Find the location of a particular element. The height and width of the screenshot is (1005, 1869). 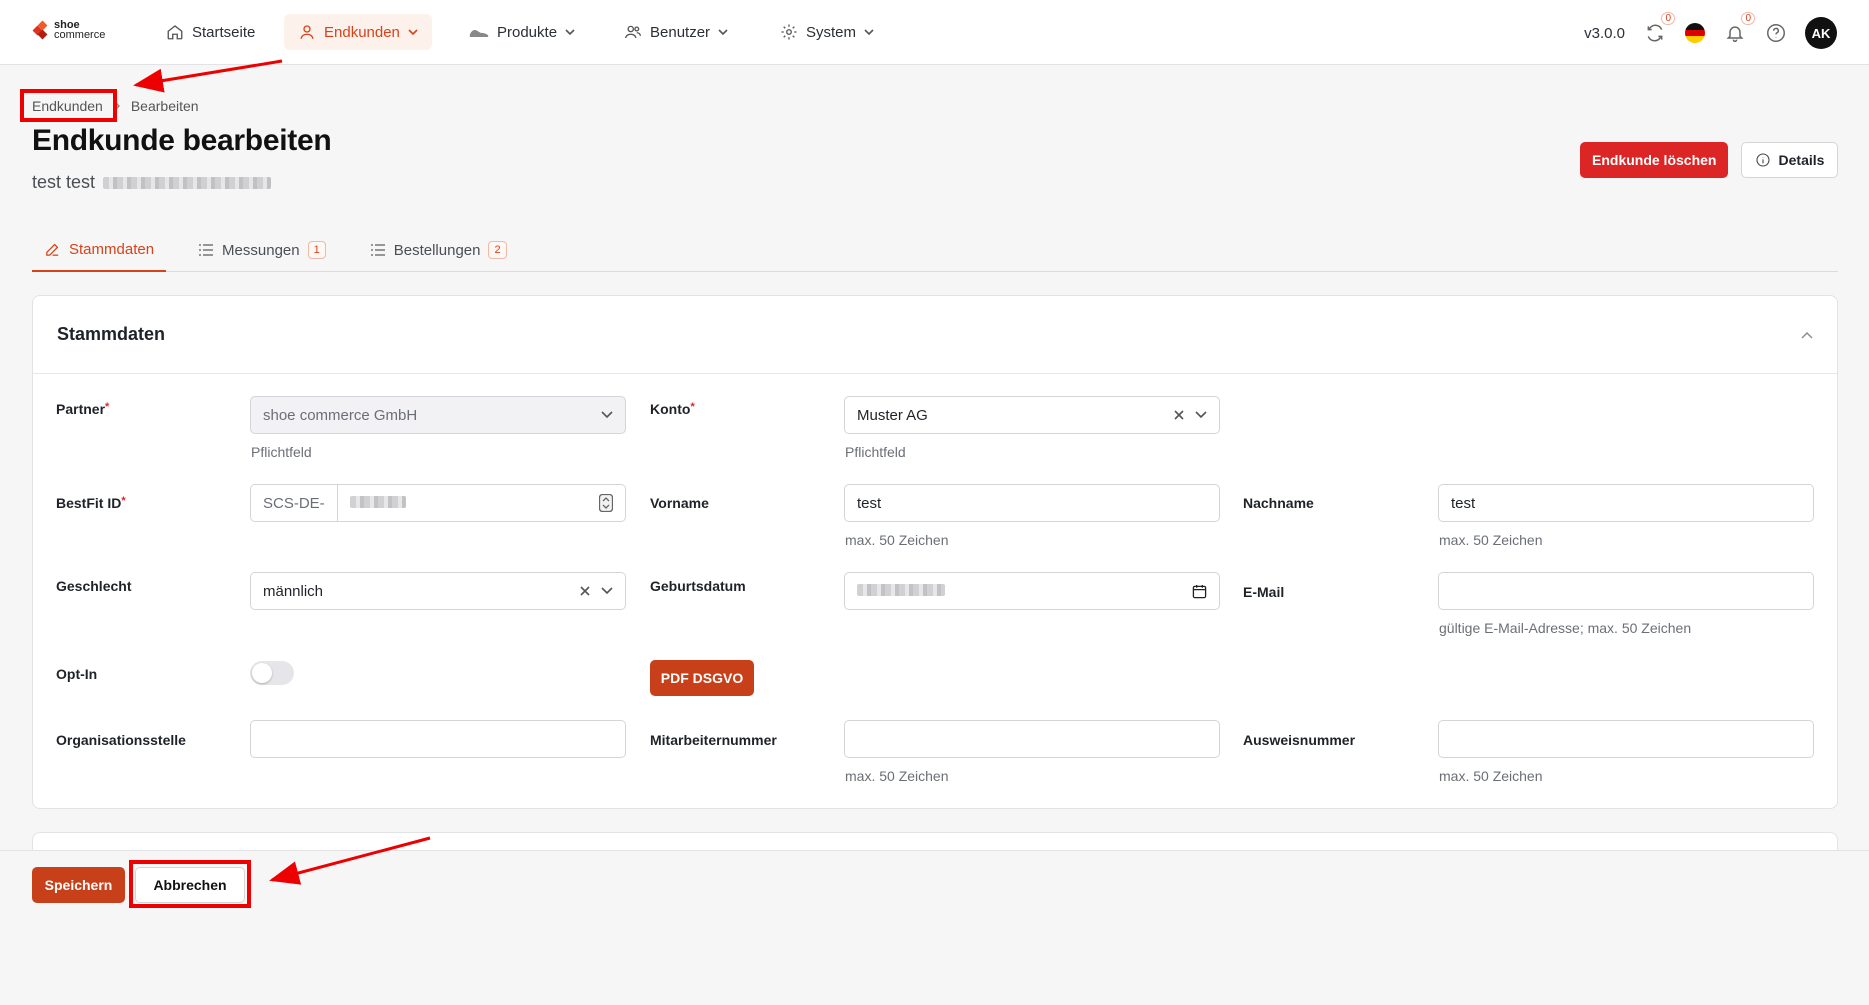

page-subtitle: test test is located at coordinates (152, 182).